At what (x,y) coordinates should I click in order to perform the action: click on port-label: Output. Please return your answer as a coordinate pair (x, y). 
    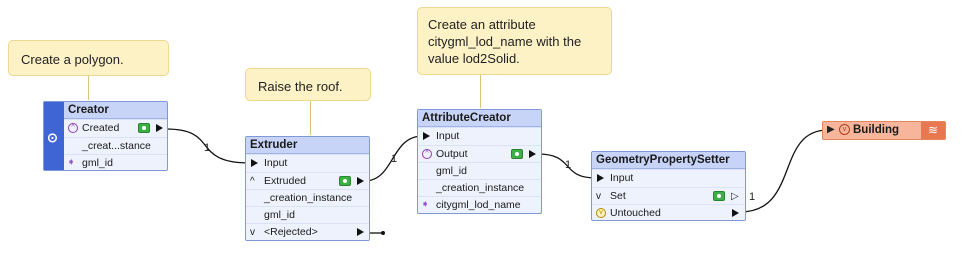
    Looking at the image, I should click on (452, 154).